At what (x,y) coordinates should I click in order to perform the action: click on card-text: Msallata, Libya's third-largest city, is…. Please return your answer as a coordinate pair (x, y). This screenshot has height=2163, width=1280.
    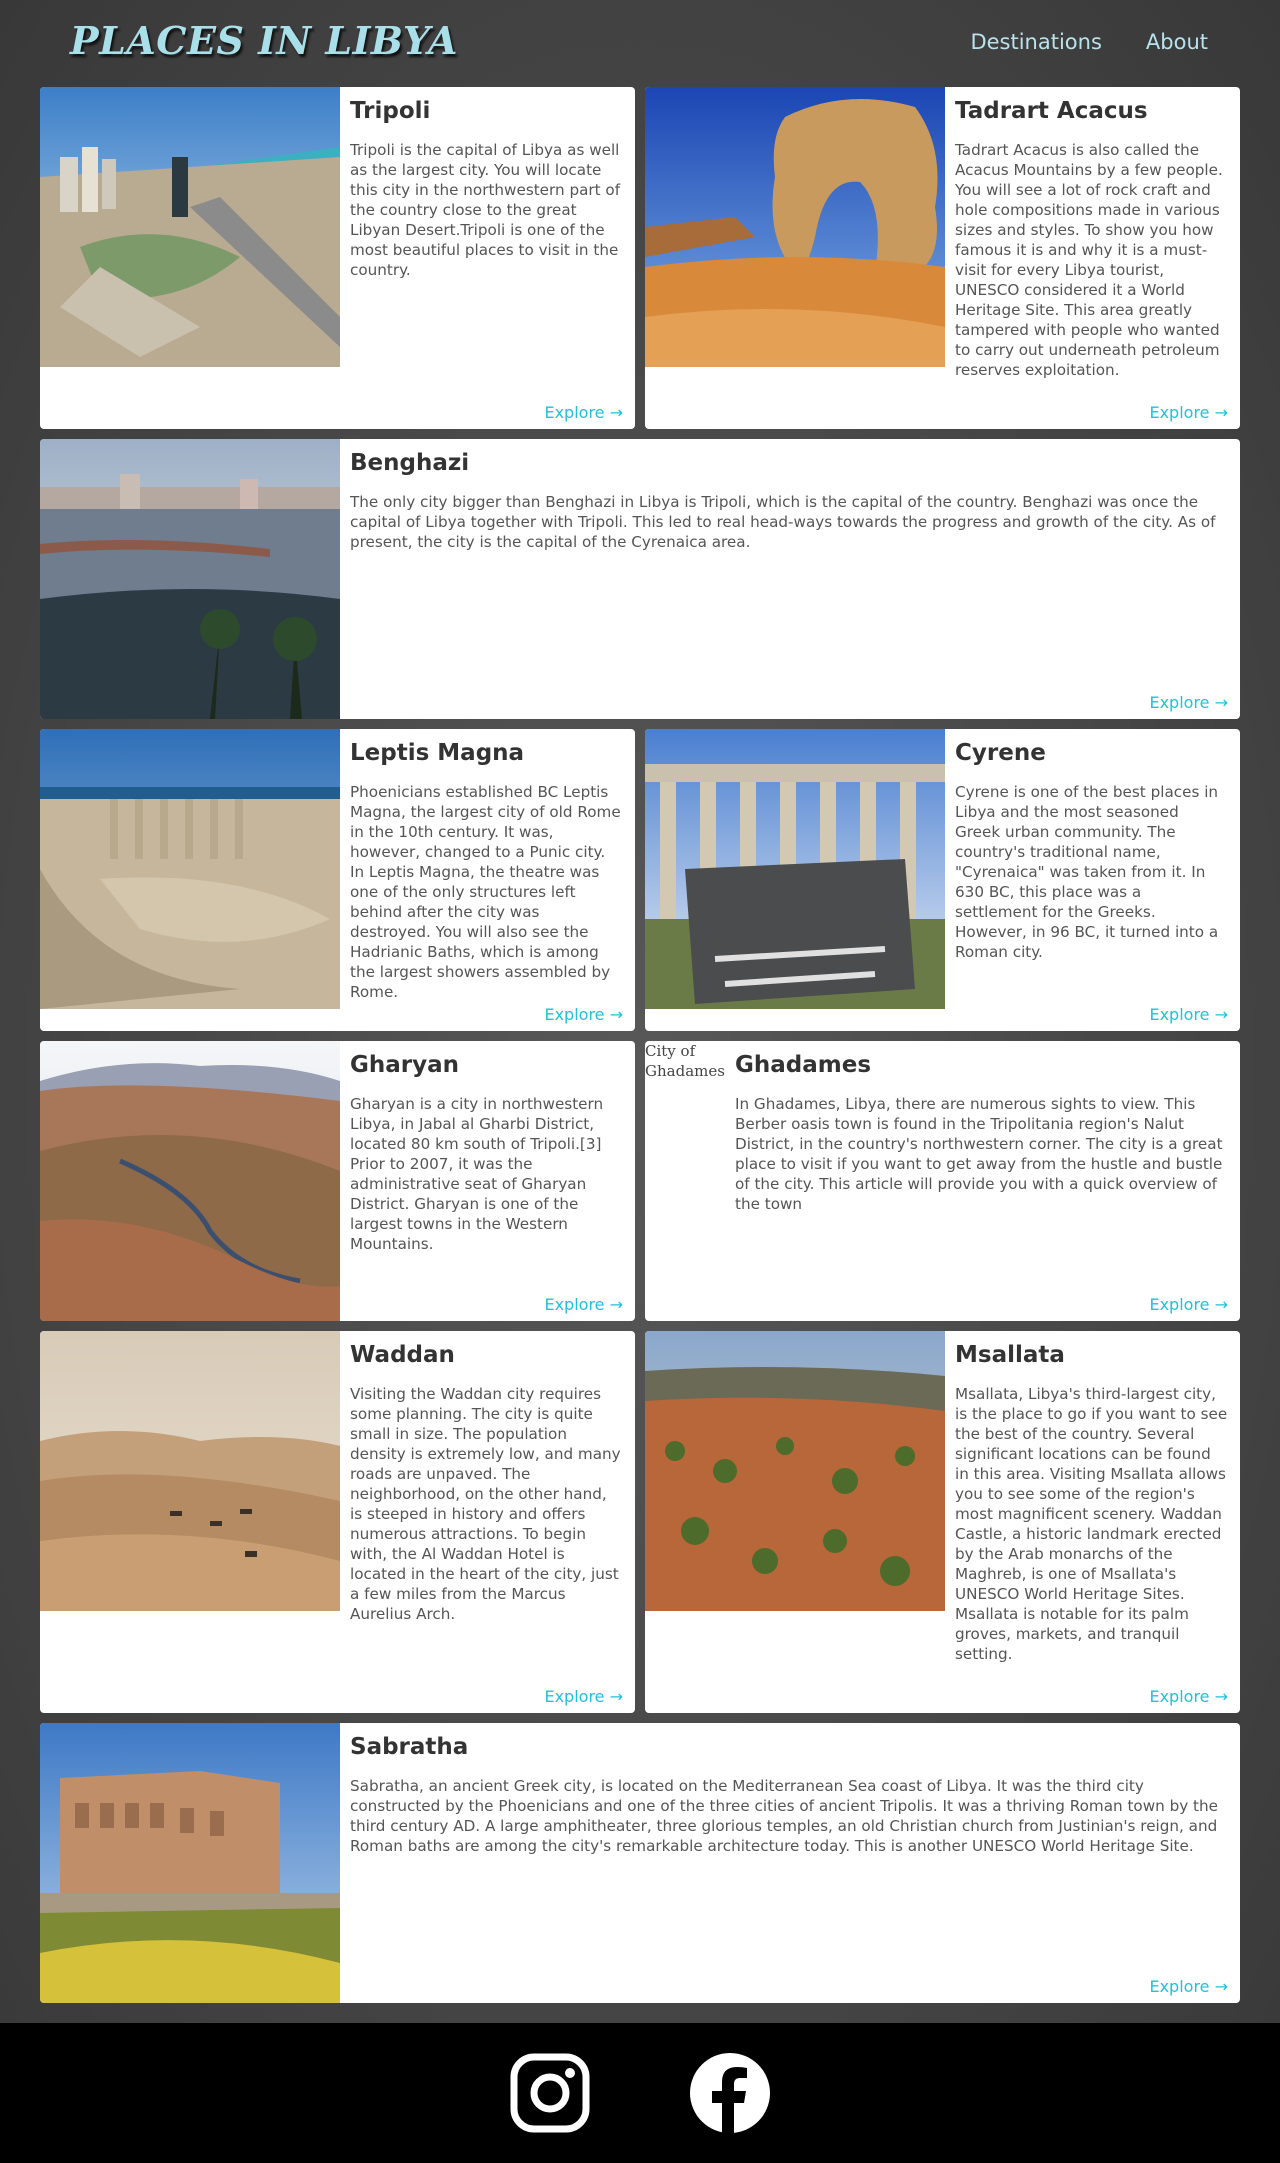
    Looking at the image, I should click on (1091, 1523).